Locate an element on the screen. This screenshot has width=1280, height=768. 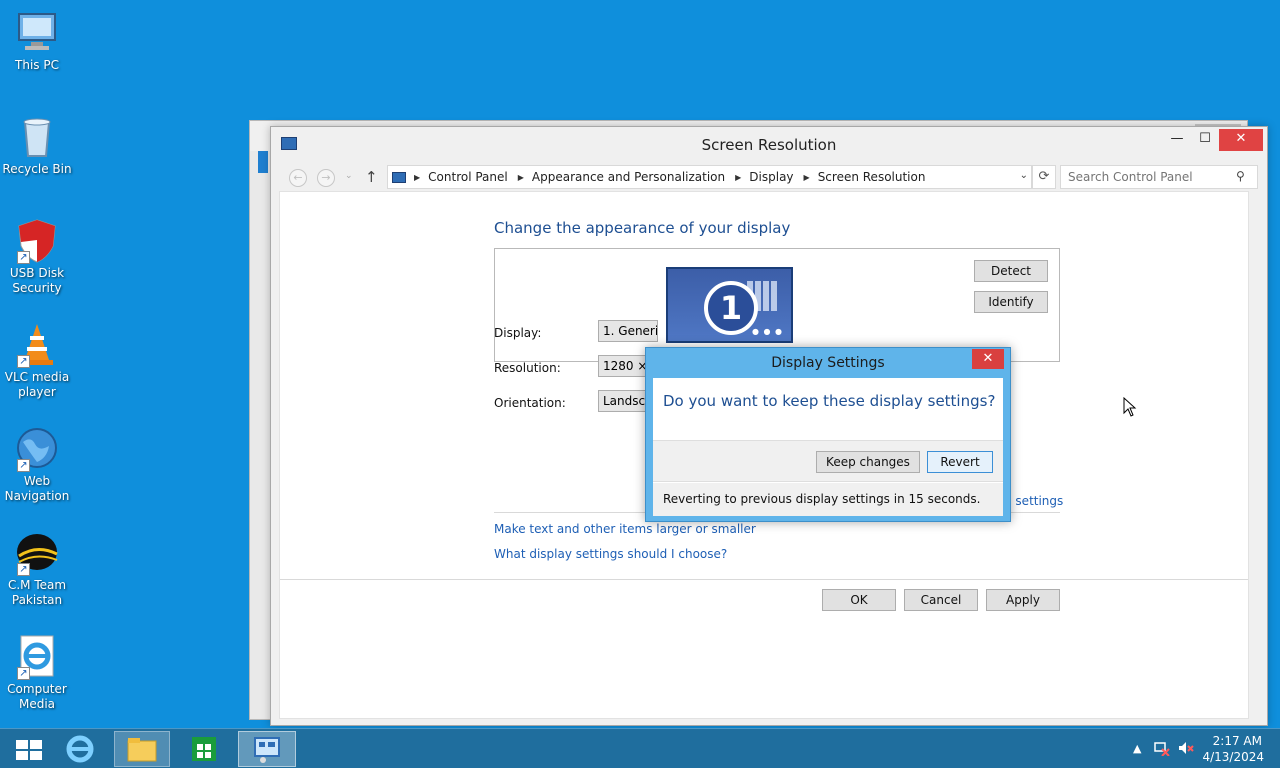
apply-button: Apply is located at coordinates (1023, 600).